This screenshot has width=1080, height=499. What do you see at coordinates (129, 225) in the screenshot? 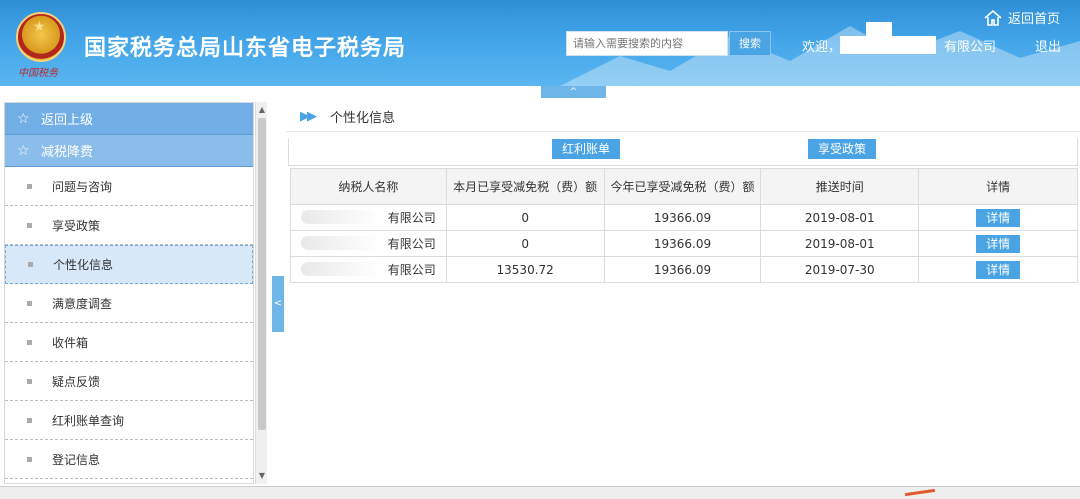
I see `sidebar-item-policies: 享受政策` at bounding box center [129, 225].